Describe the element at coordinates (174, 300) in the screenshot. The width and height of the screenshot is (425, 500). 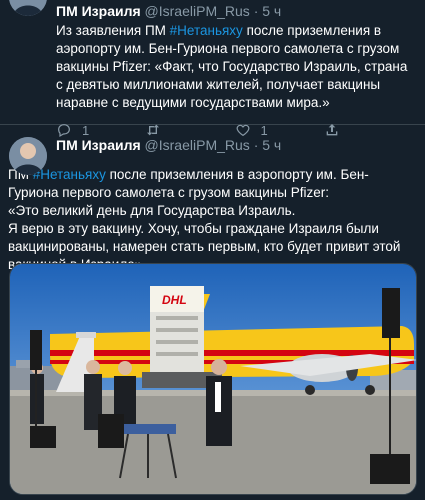
I see `dhl-box-logo: DHL` at that location.